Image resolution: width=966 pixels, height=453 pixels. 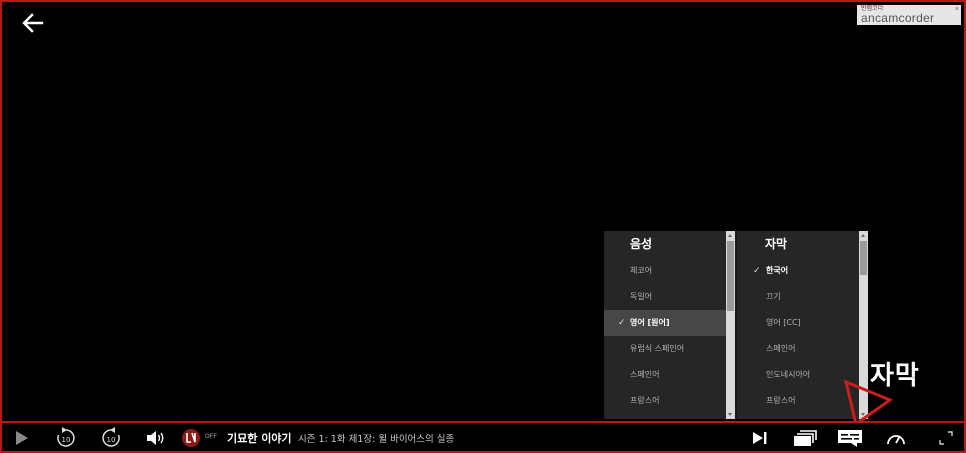 What do you see at coordinates (641, 296) in the screenshot?
I see `audio-option-label: 독일어` at bounding box center [641, 296].